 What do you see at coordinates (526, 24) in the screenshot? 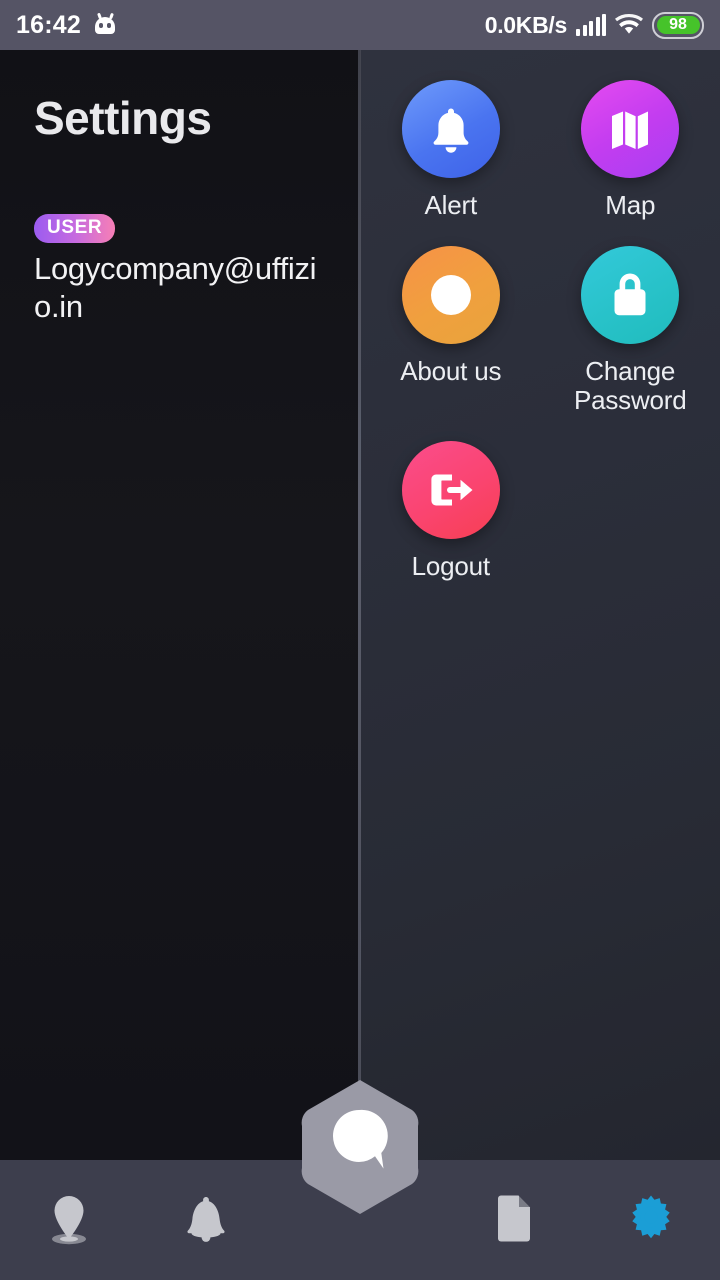
I see `network-speed-label: 0.0KB/s` at bounding box center [526, 24].